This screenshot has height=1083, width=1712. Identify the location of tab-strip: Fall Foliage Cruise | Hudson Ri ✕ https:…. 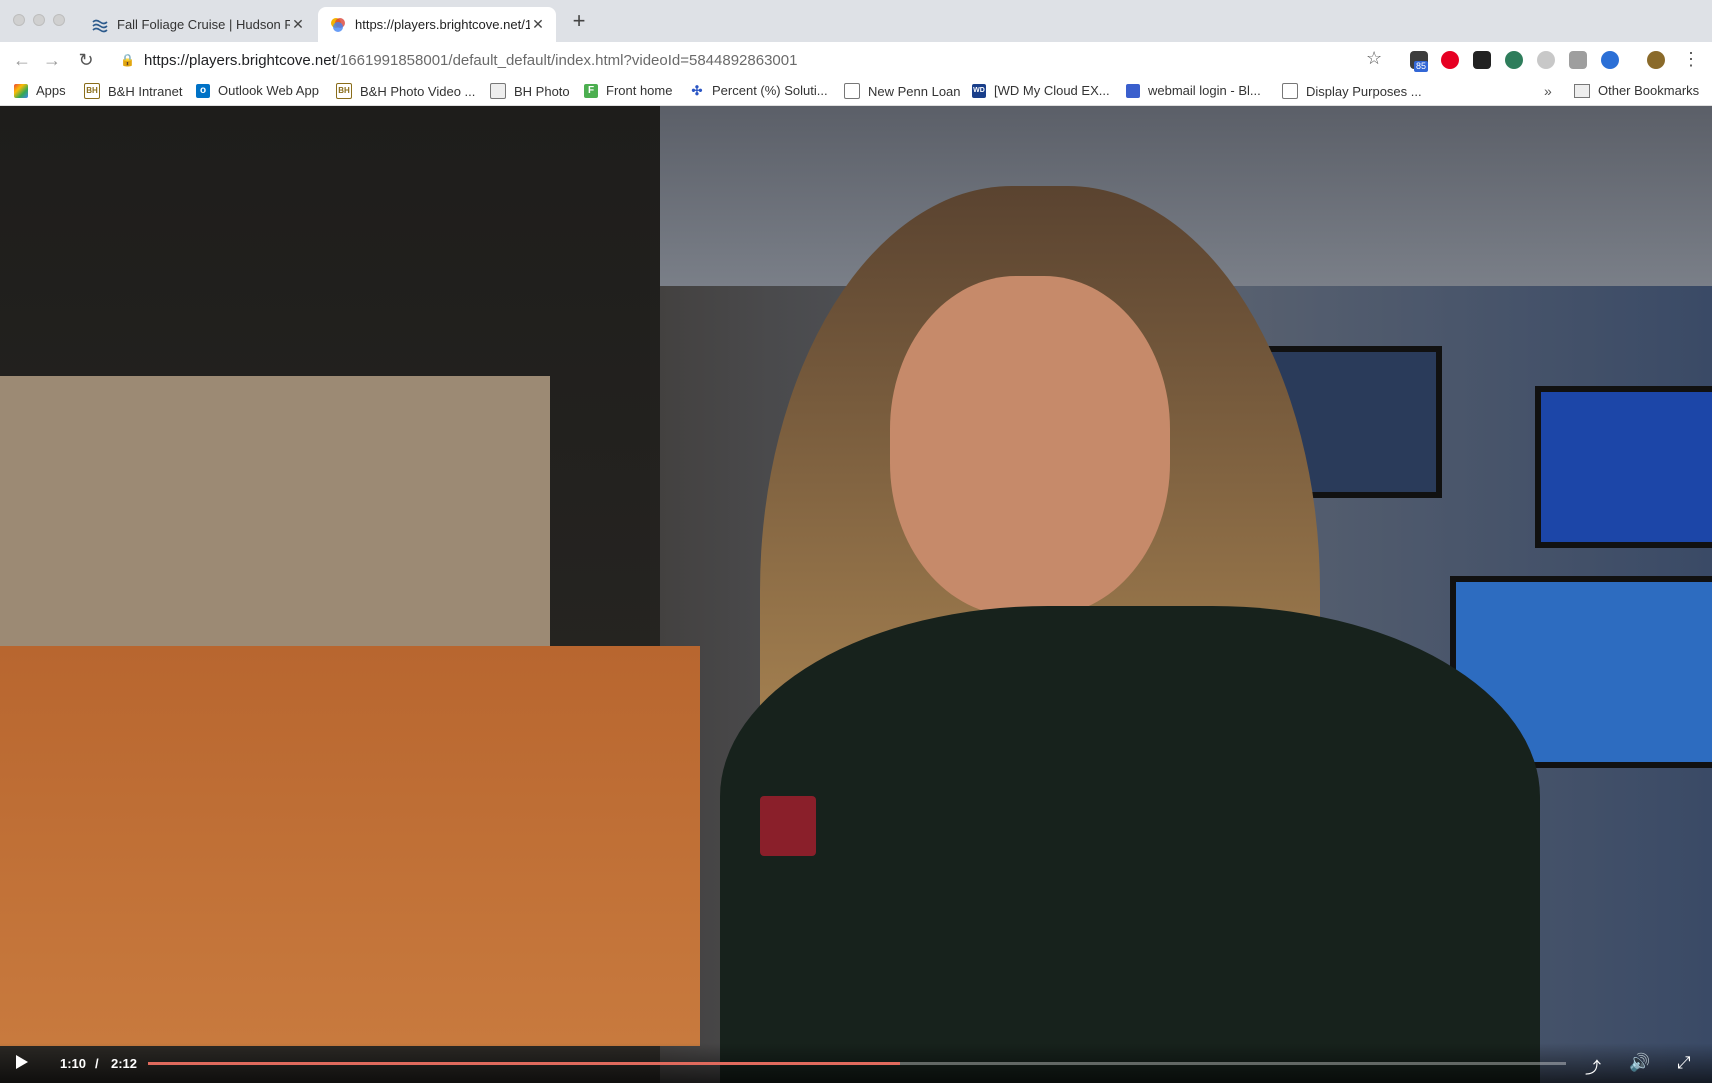
(856, 21).